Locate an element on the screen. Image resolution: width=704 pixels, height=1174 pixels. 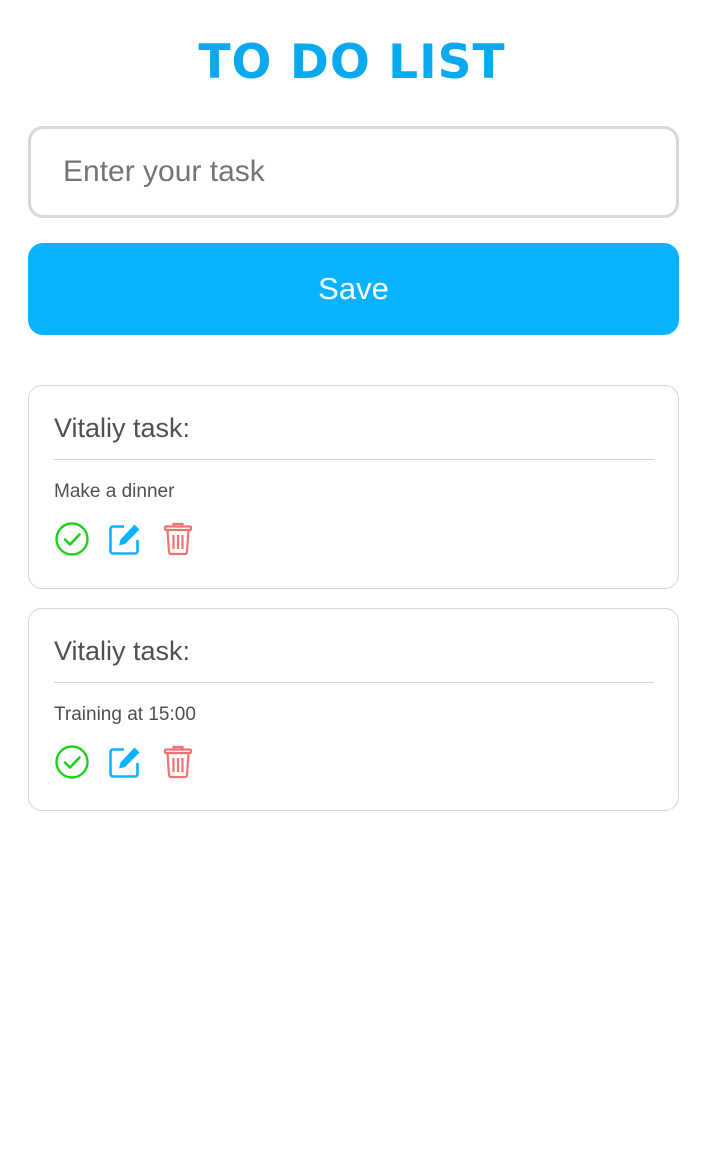
save-button: Save is located at coordinates (353, 289).